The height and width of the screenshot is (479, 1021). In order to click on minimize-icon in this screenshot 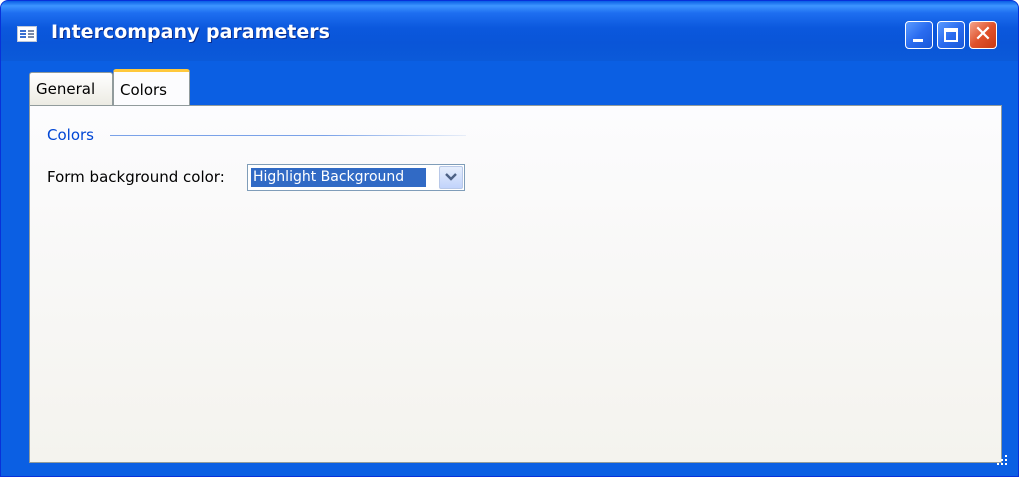, I will do `click(918, 40)`.